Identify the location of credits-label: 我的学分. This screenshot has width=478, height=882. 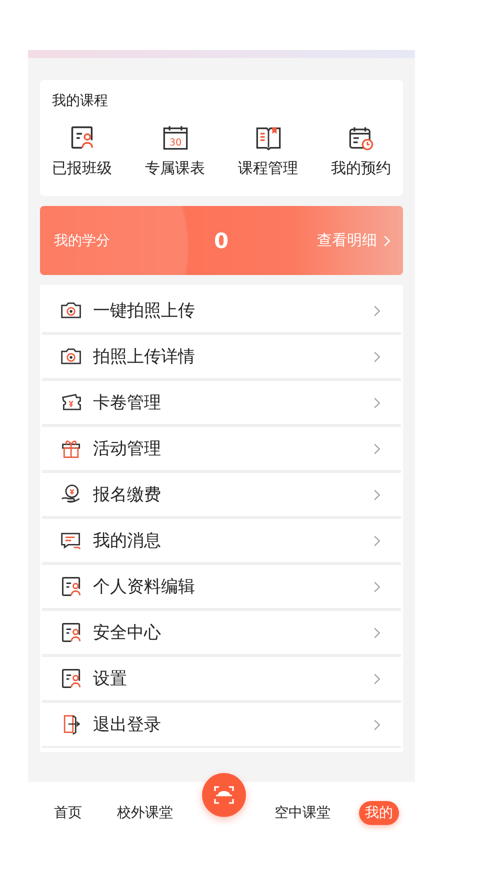
(82, 241).